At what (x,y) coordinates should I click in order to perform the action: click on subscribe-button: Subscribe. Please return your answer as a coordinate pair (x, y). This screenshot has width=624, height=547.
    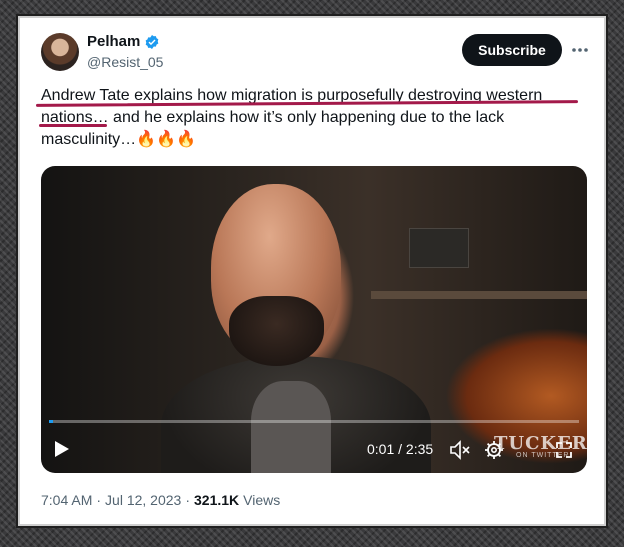
    Looking at the image, I should click on (512, 50).